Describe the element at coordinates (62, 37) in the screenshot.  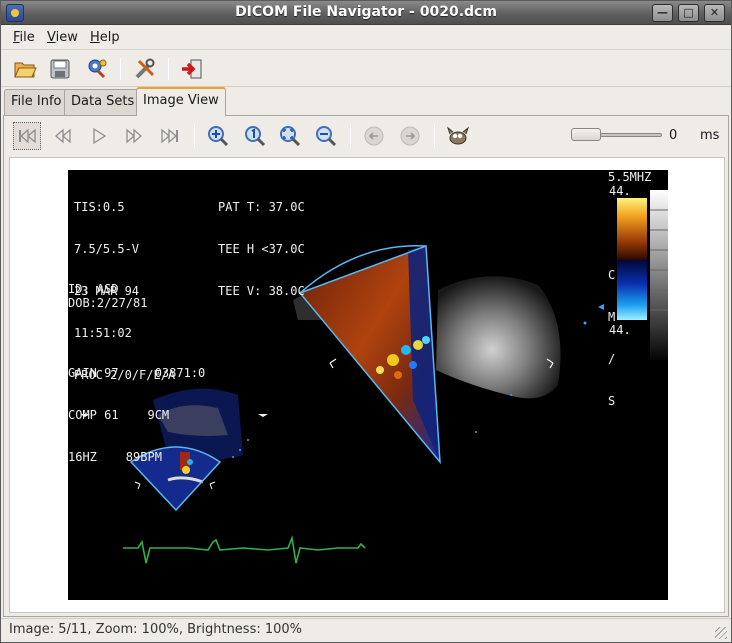
I see `menu-view: View` at that location.